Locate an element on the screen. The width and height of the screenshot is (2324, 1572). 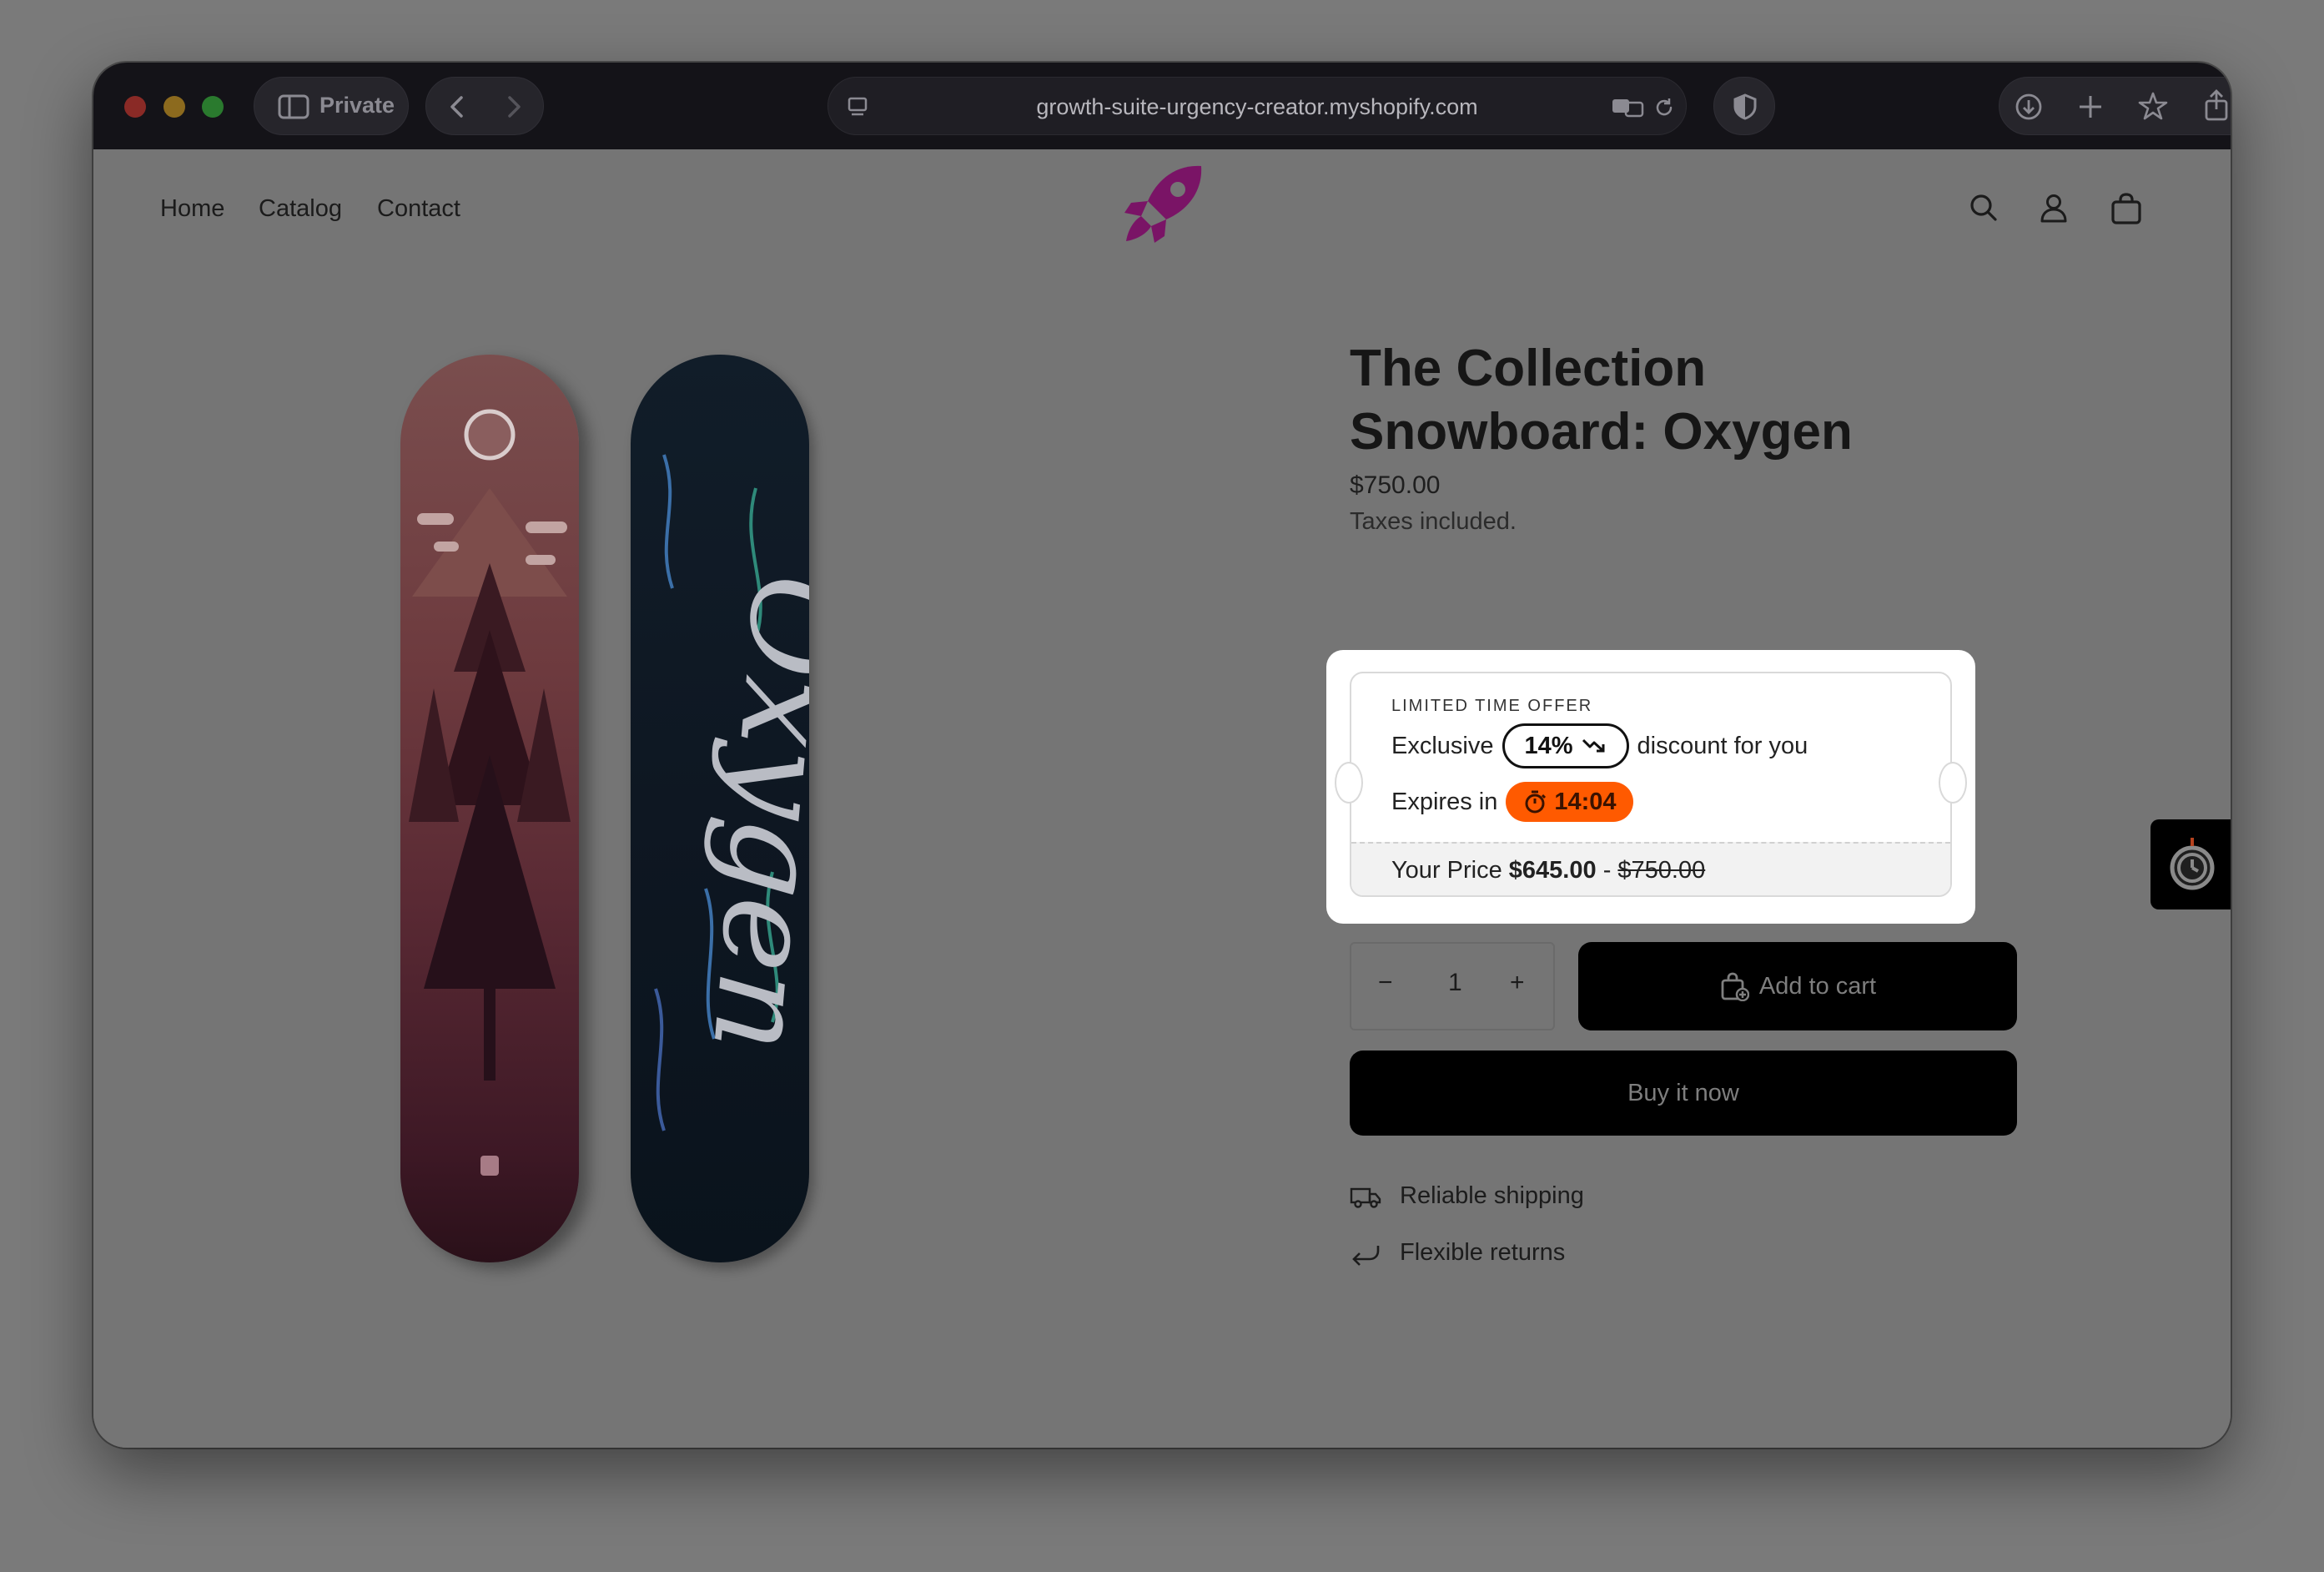
expires-label: Expires in is located at coordinates (1444, 802).